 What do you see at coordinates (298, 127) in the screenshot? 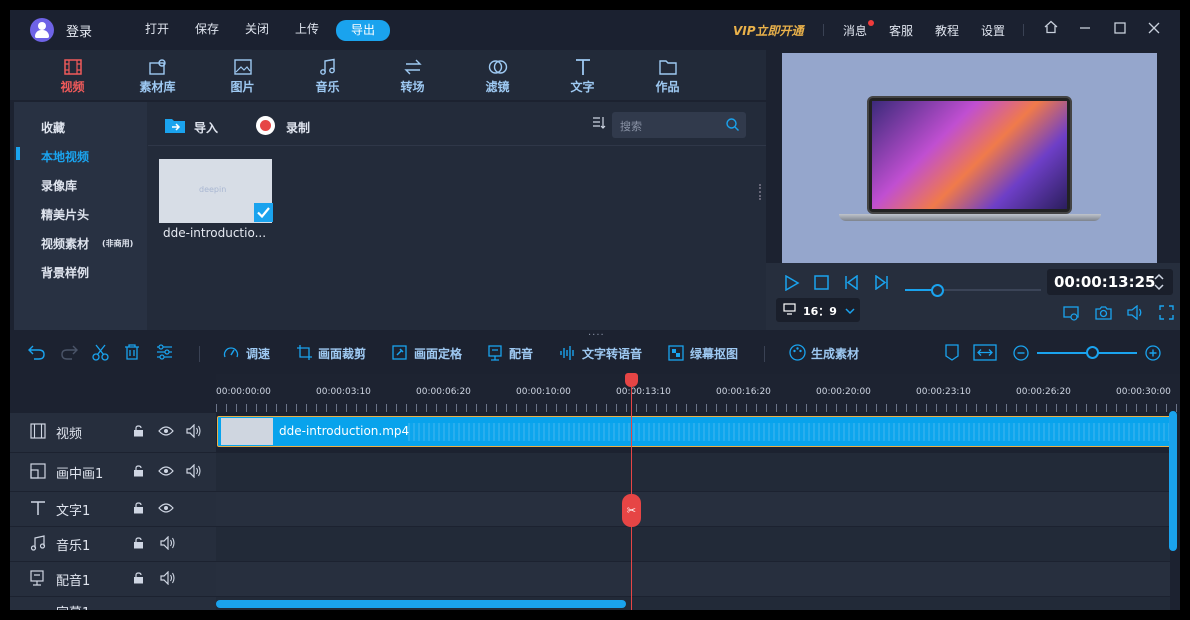
I see `record-button: 录制` at bounding box center [298, 127].